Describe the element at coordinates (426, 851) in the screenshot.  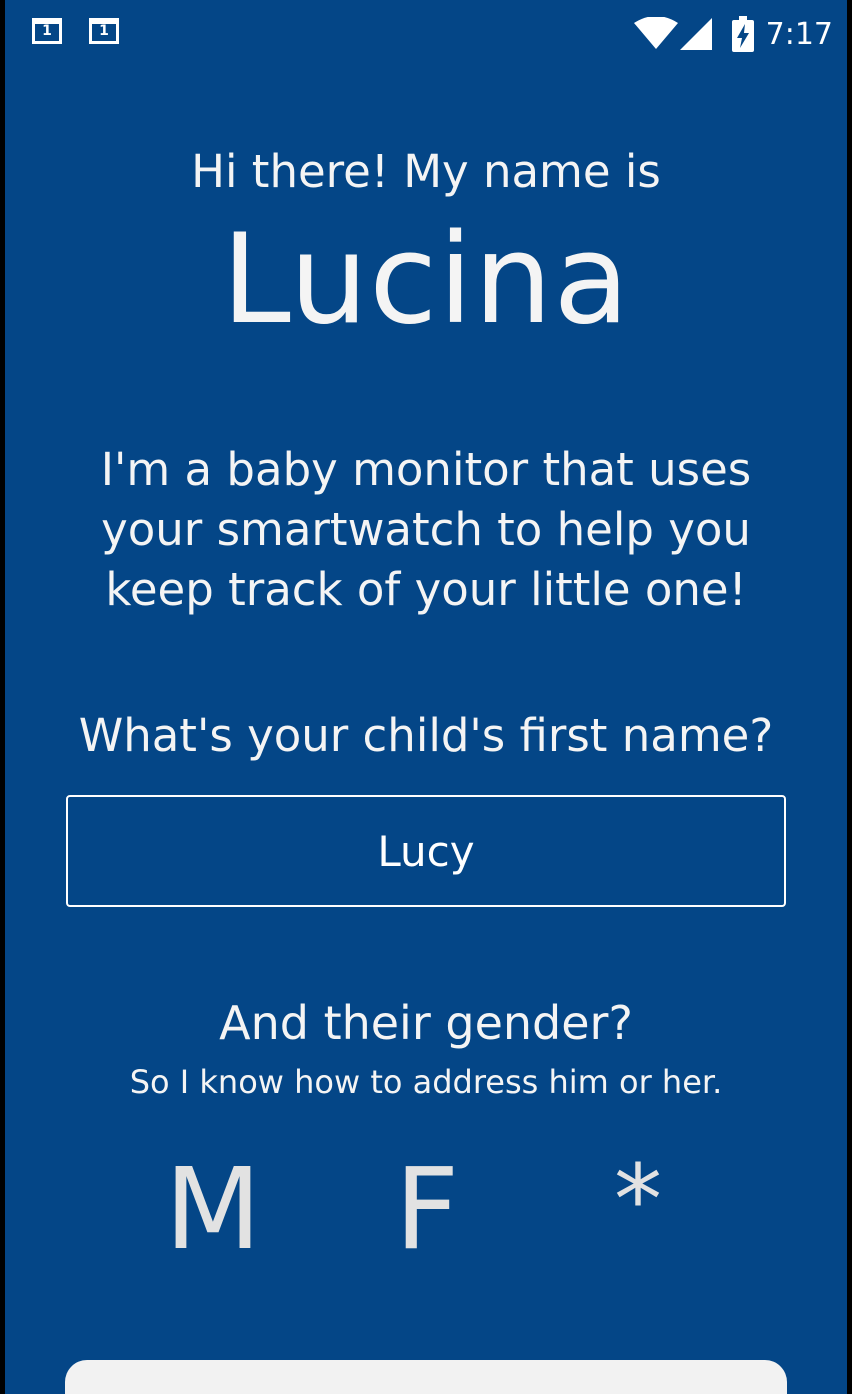
I see `child-name-input` at that location.